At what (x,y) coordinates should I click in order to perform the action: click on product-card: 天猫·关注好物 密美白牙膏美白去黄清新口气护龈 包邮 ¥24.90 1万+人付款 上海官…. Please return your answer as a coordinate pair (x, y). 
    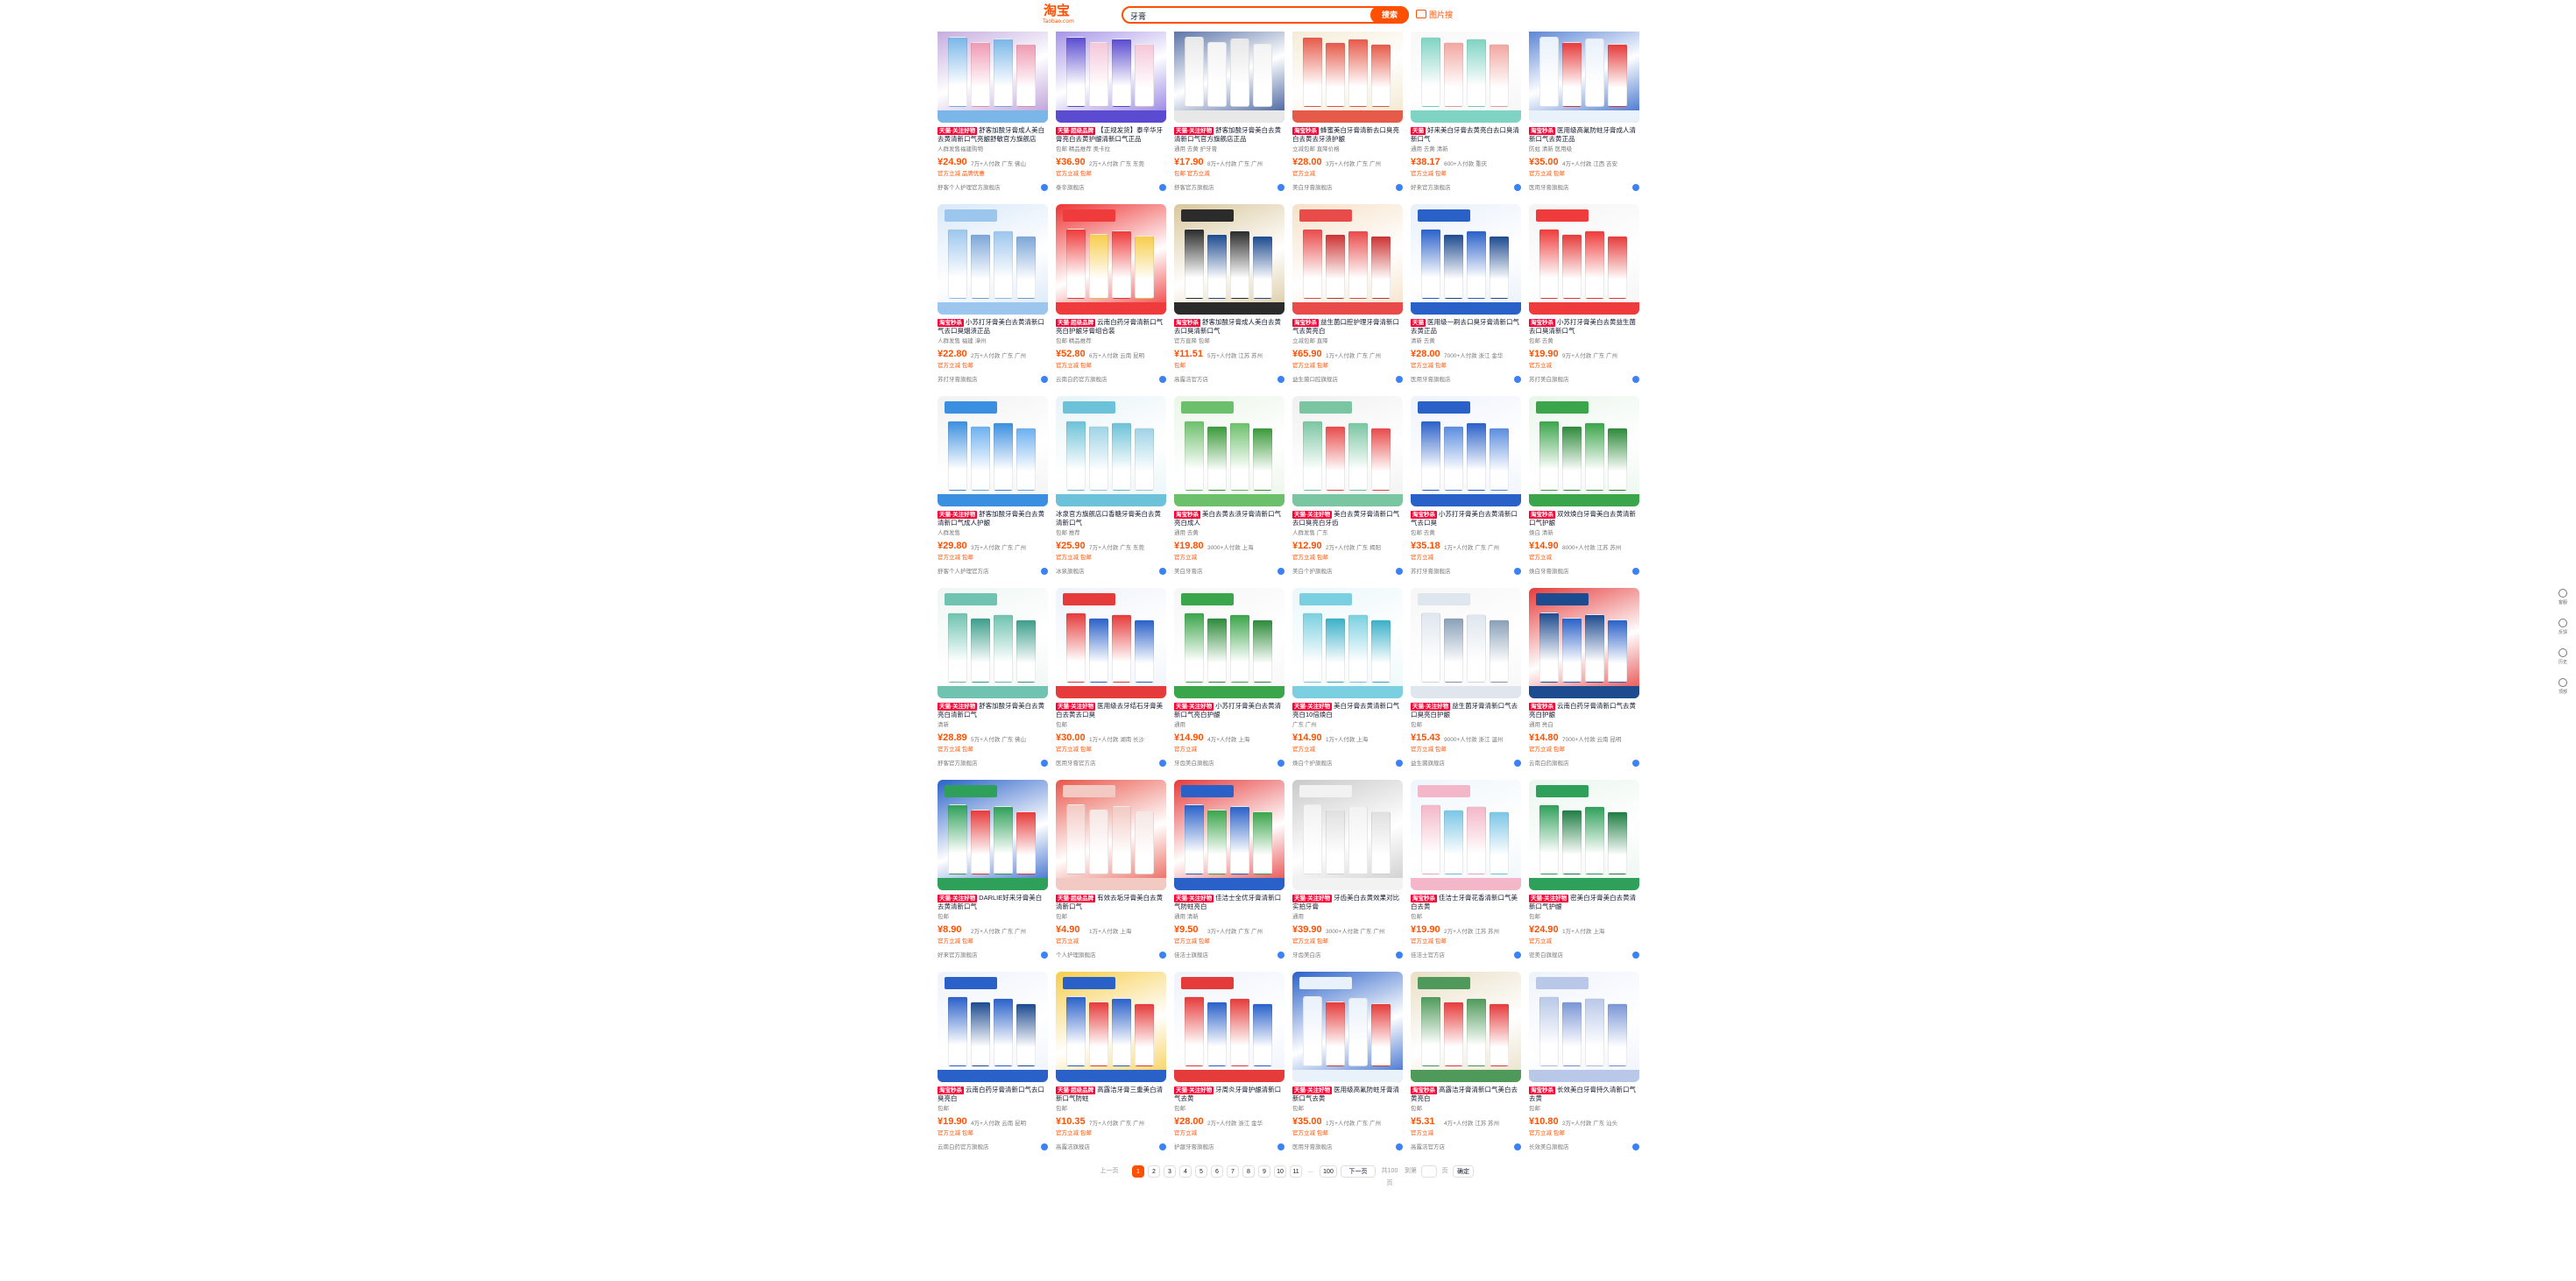
    Looking at the image, I should click on (1584, 870).